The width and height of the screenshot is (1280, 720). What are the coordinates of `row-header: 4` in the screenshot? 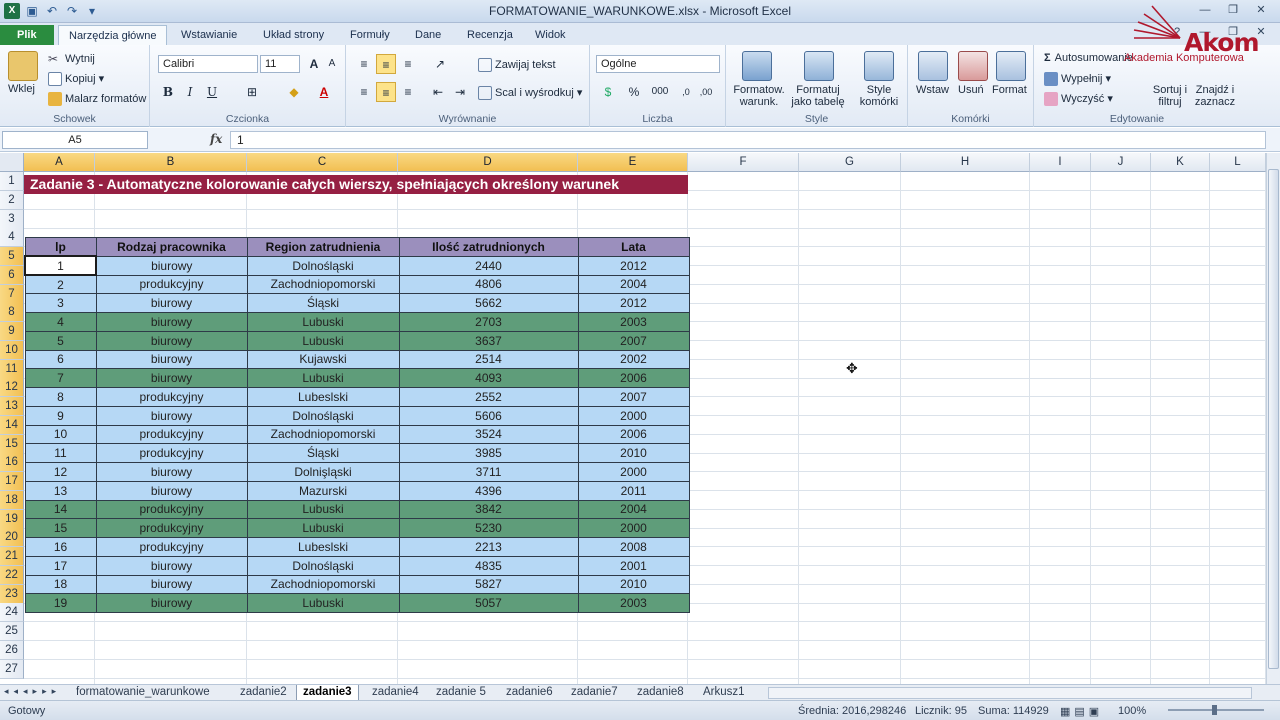 It's located at (12, 238).